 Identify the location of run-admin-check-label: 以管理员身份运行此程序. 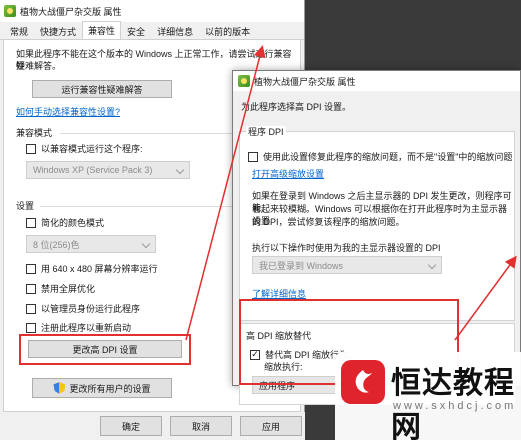
(91, 309).